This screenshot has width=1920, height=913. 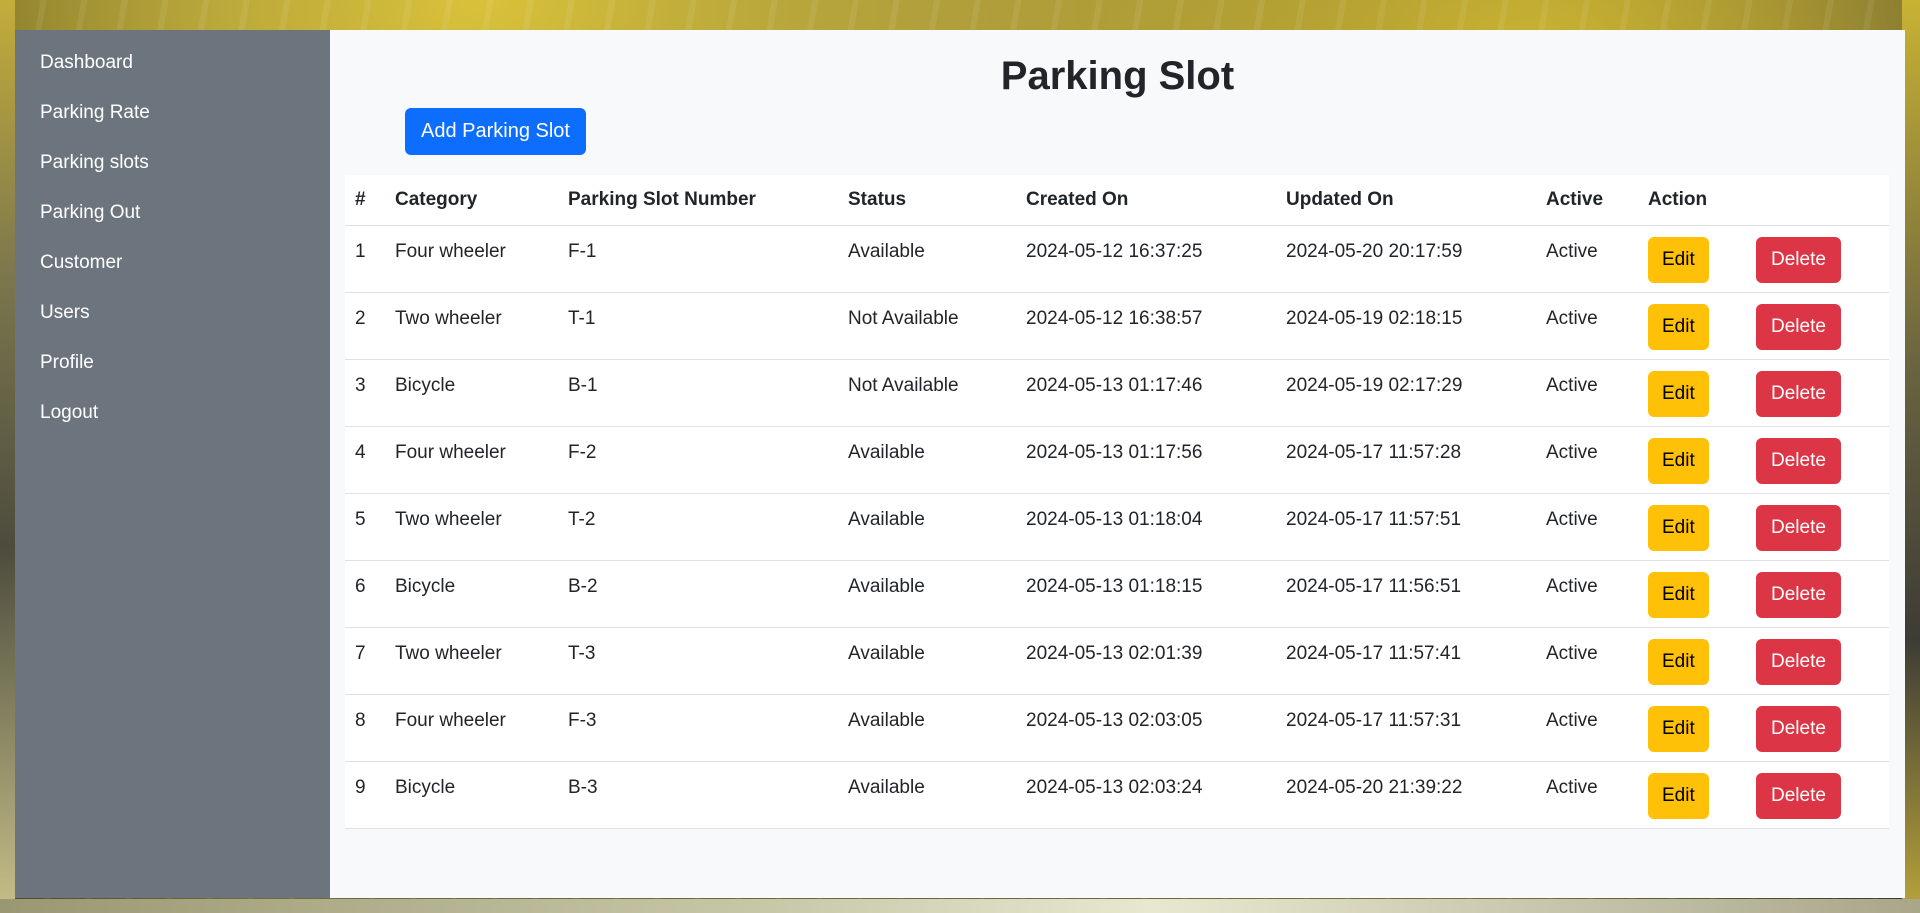 I want to click on sidebar-item-customer: Customer, so click(x=172, y=275).